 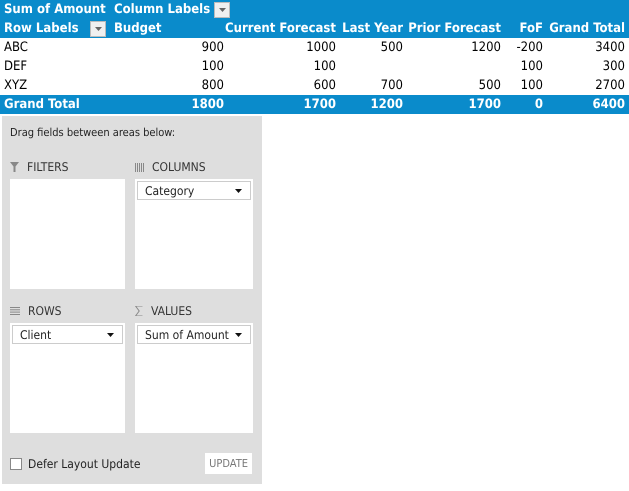 I want to click on columns-icon, so click(x=139, y=167).